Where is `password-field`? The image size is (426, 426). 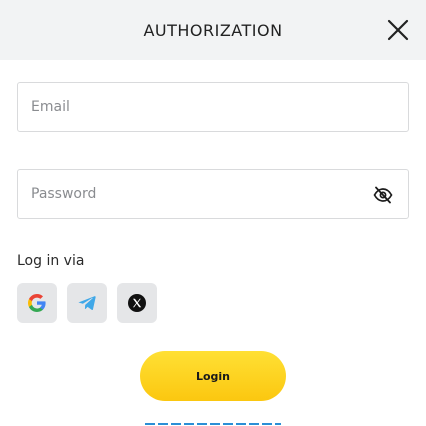
password-field is located at coordinates (213, 194).